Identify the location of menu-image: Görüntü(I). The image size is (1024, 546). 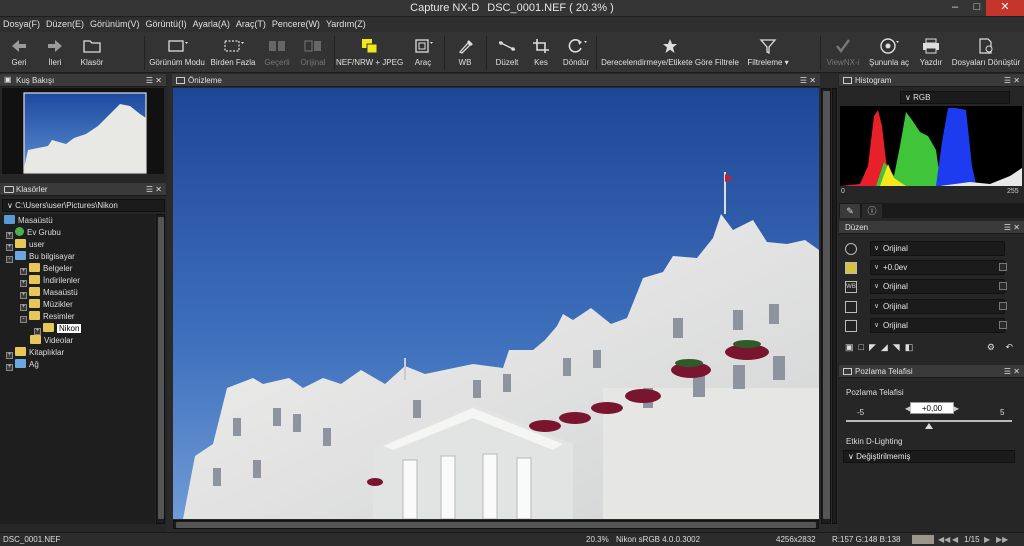
(166, 24).